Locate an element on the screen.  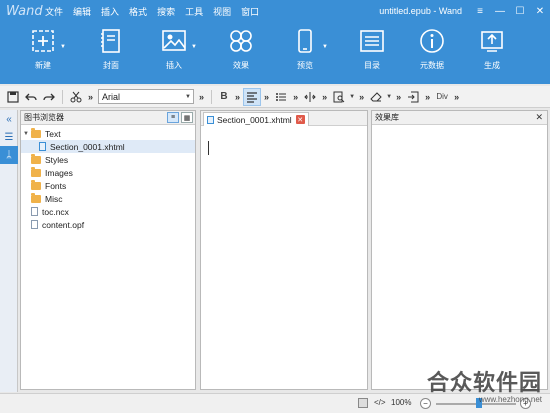
image-icon is located at coordinates (174, 40).